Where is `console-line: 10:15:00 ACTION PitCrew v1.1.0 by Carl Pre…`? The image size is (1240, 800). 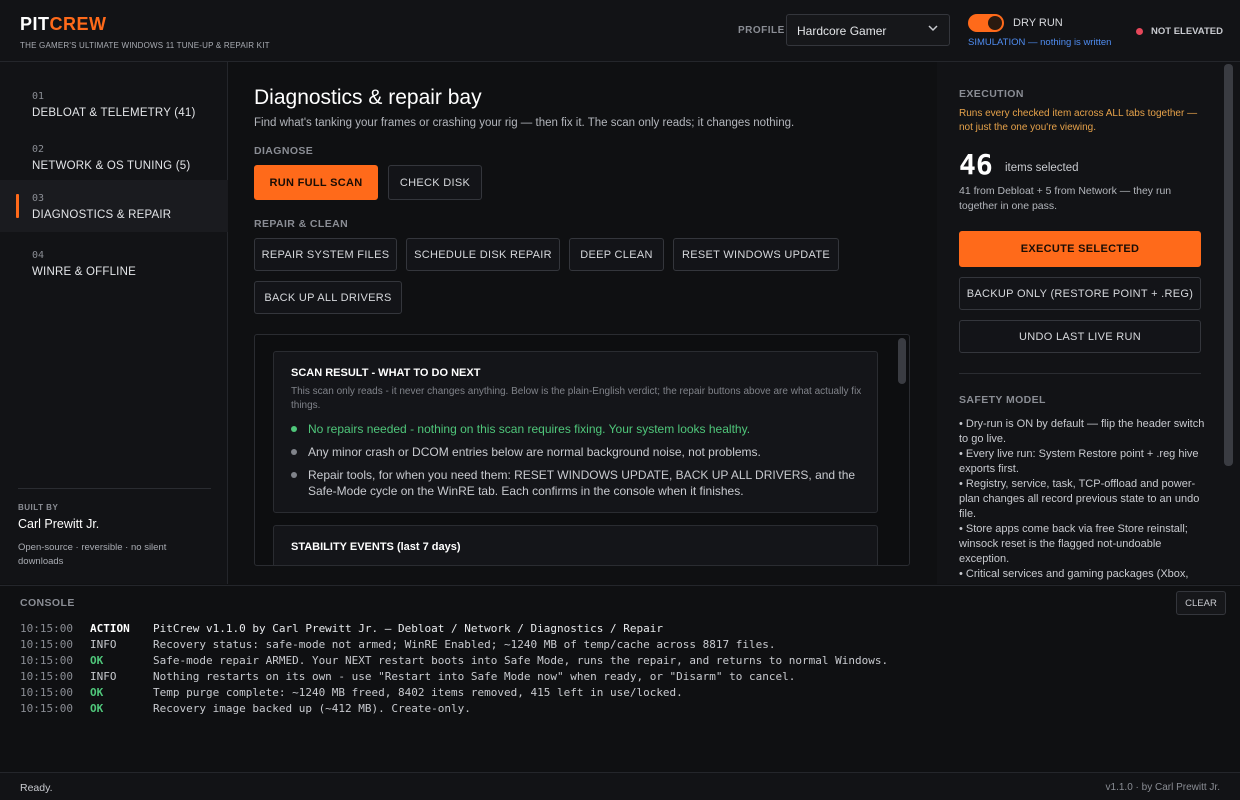
console-line: 10:15:00 ACTION PitCrew v1.1.0 by Carl Pre… is located at coordinates (341, 629).